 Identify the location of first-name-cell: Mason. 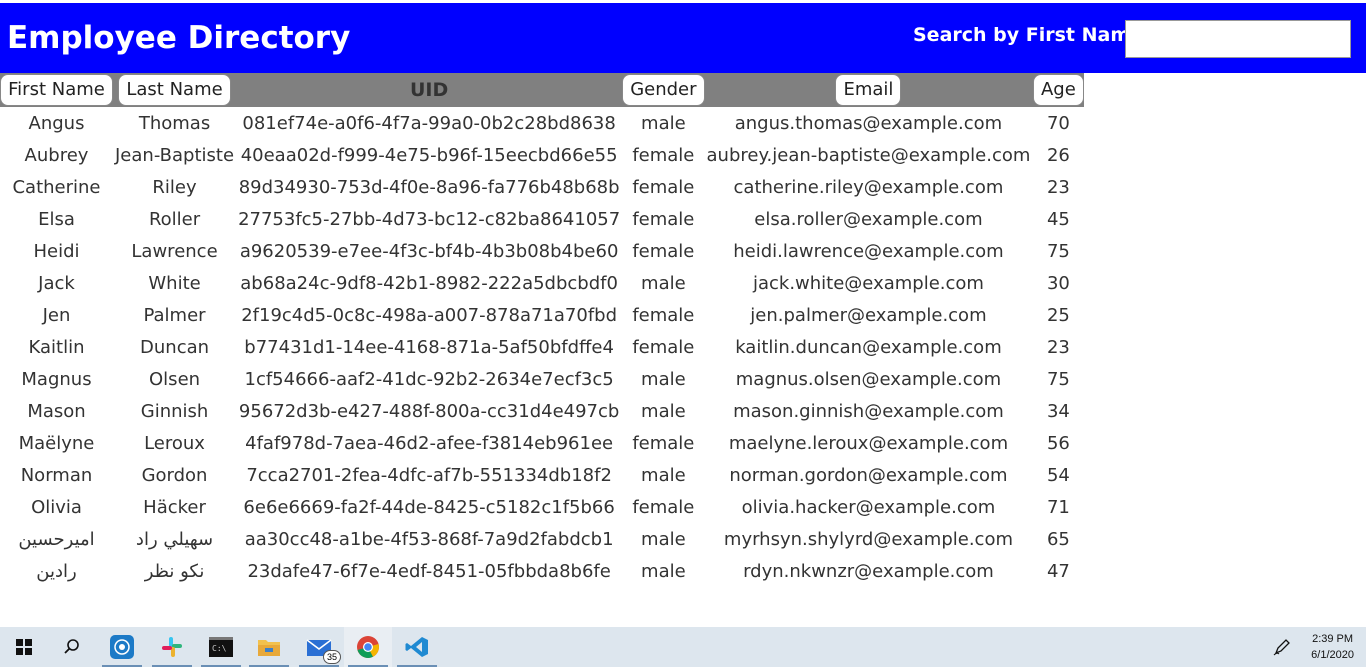
(56, 411).